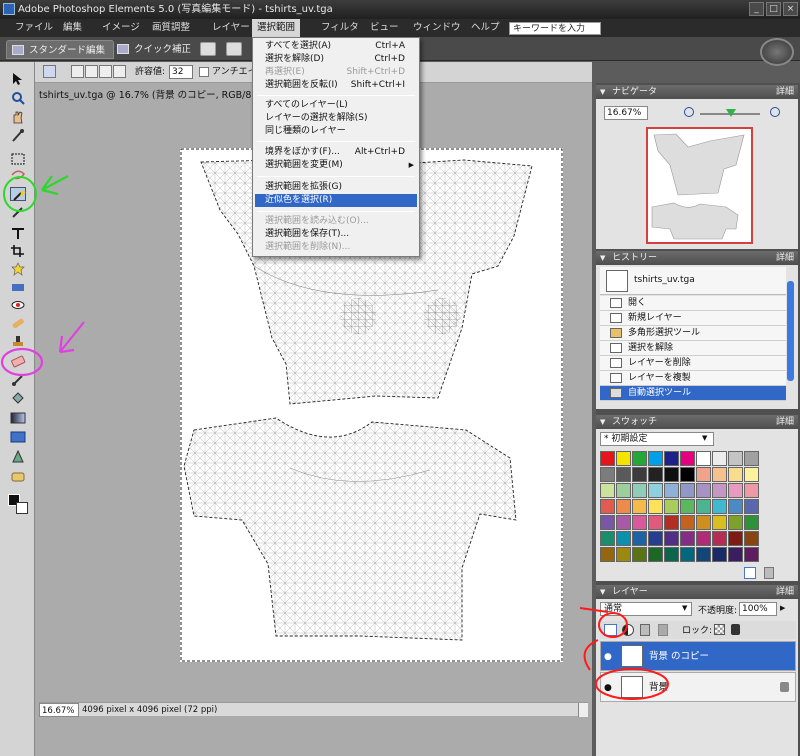  What do you see at coordinates (773, 9) in the screenshot?
I see `maximize-button: □` at bounding box center [773, 9].